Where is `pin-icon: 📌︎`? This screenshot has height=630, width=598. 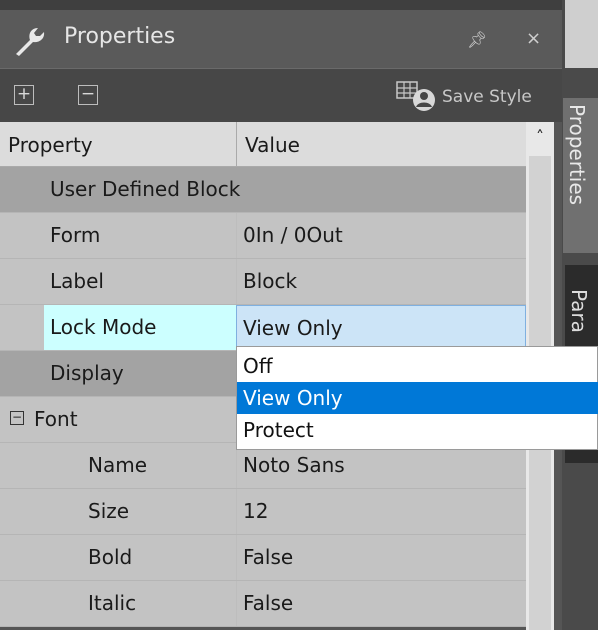
pin-icon: 📌︎ is located at coordinates (477, 39).